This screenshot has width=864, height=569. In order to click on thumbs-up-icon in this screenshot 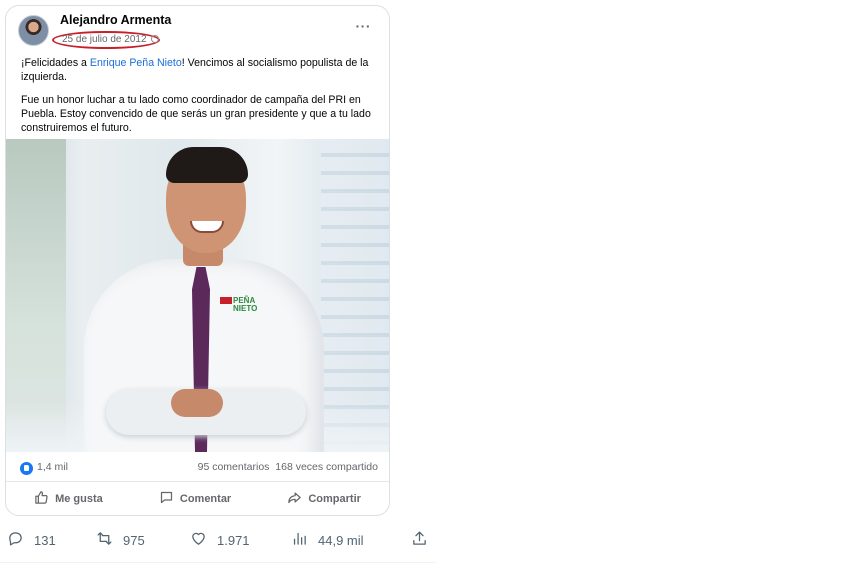, I will do `click(41, 499)`.